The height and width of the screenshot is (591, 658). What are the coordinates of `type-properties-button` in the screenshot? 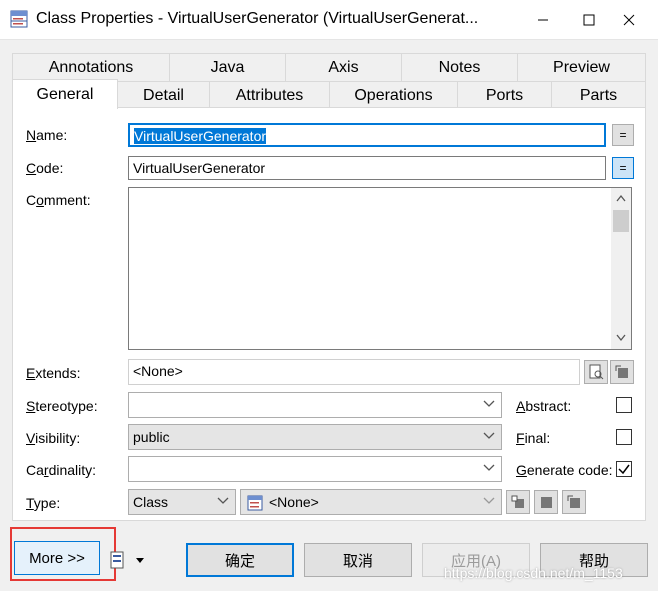 It's located at (574, 502).